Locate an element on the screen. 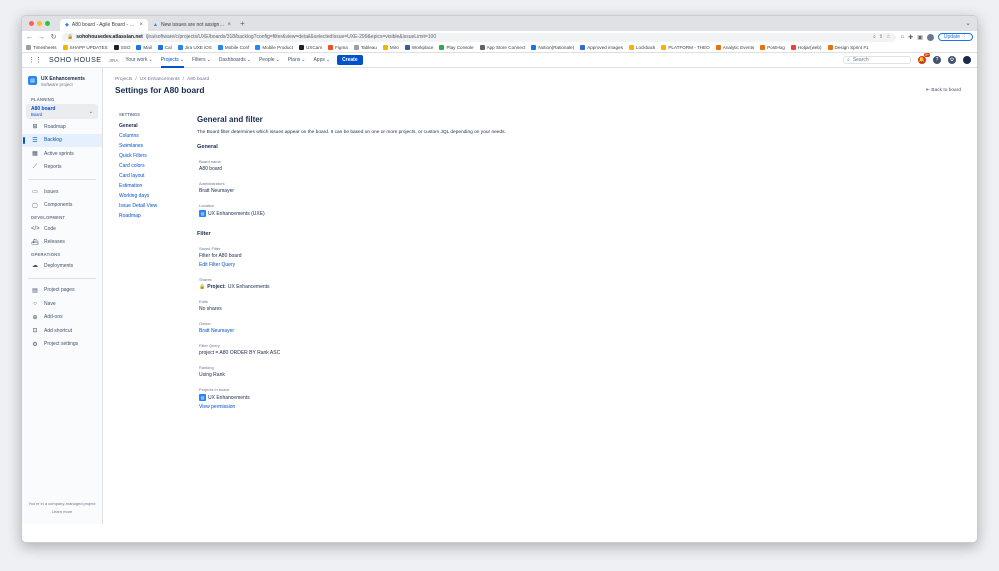  bookmark-item: Miro is located at coordinates (390, 47).